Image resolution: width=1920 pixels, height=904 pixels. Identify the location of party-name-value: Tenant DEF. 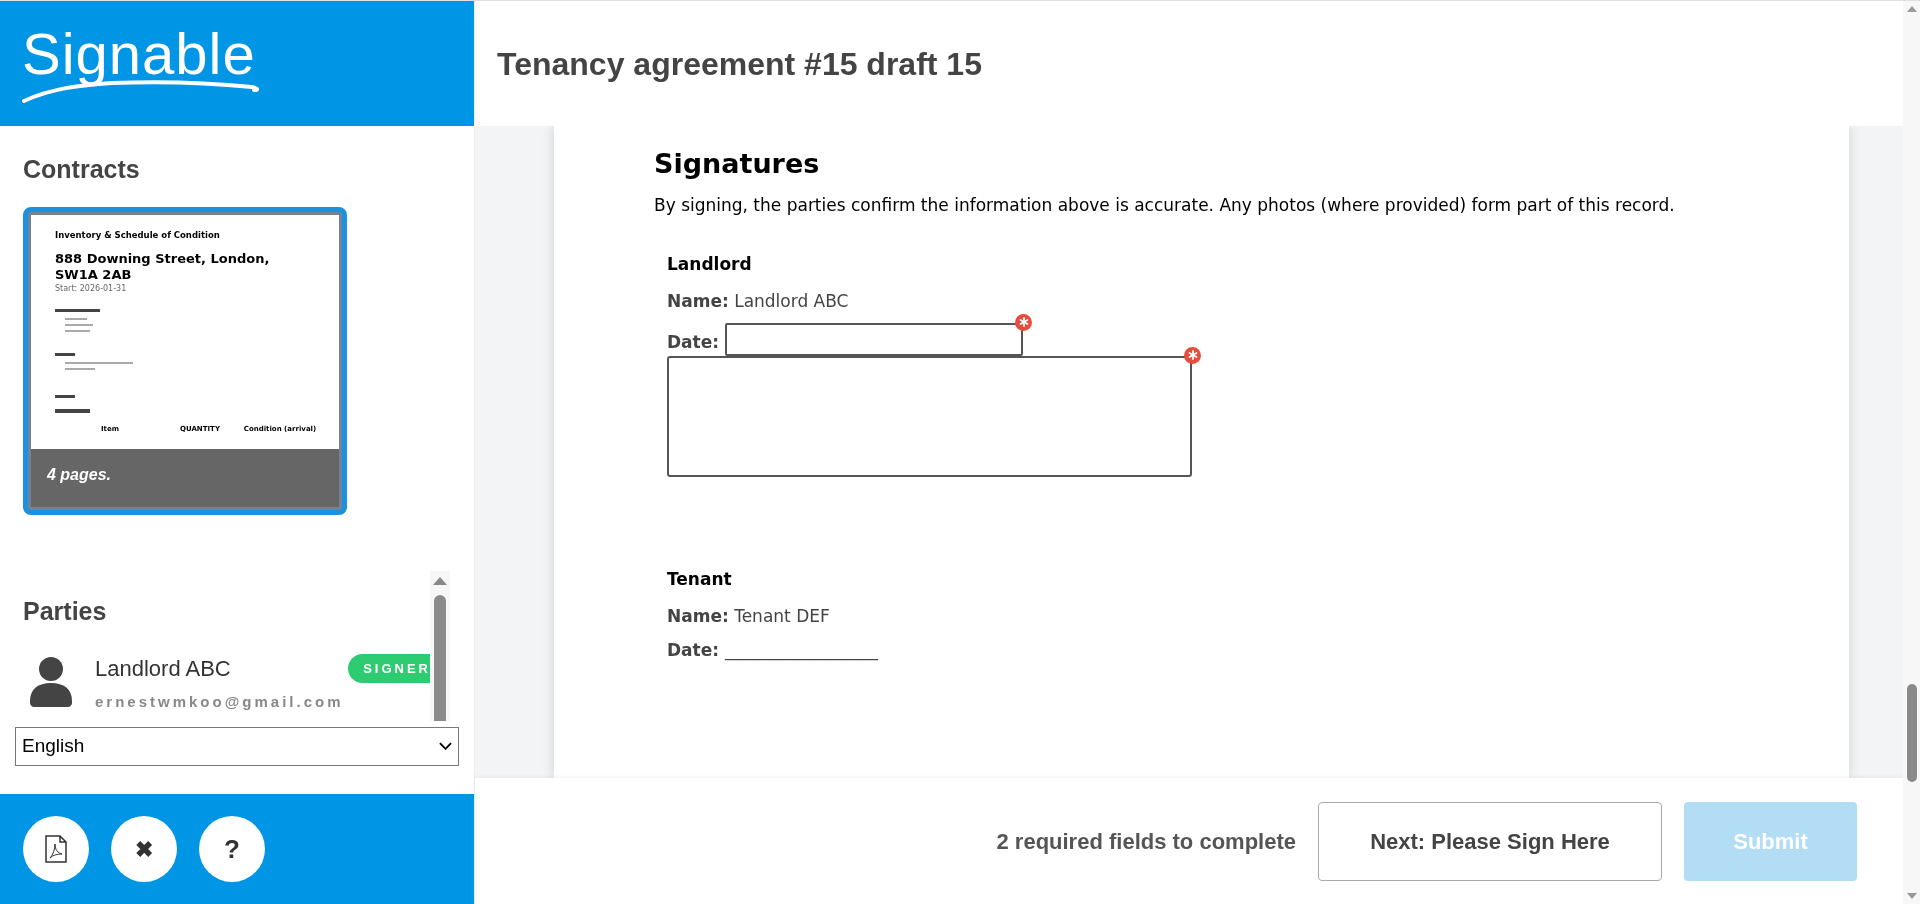
(782, 616).